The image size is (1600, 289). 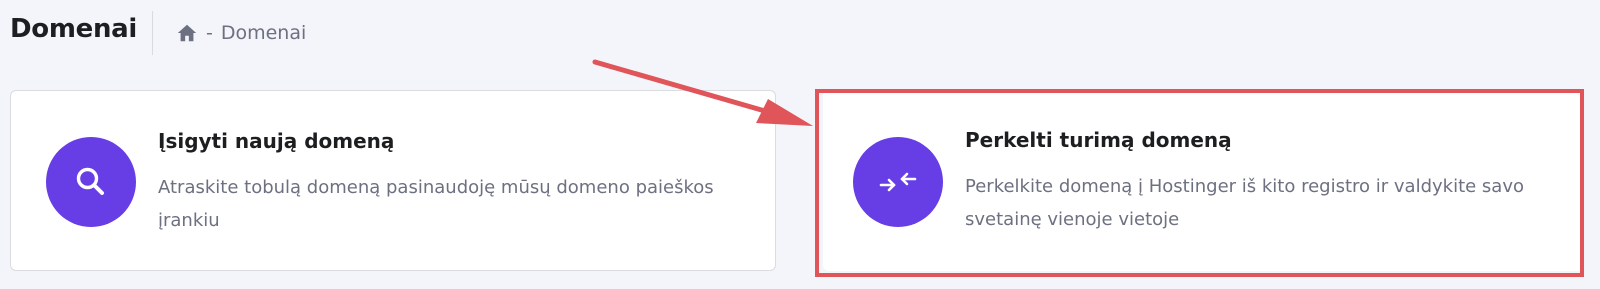 I want to click on breadcrumb: - Domenai, so click(x=241, y=33).